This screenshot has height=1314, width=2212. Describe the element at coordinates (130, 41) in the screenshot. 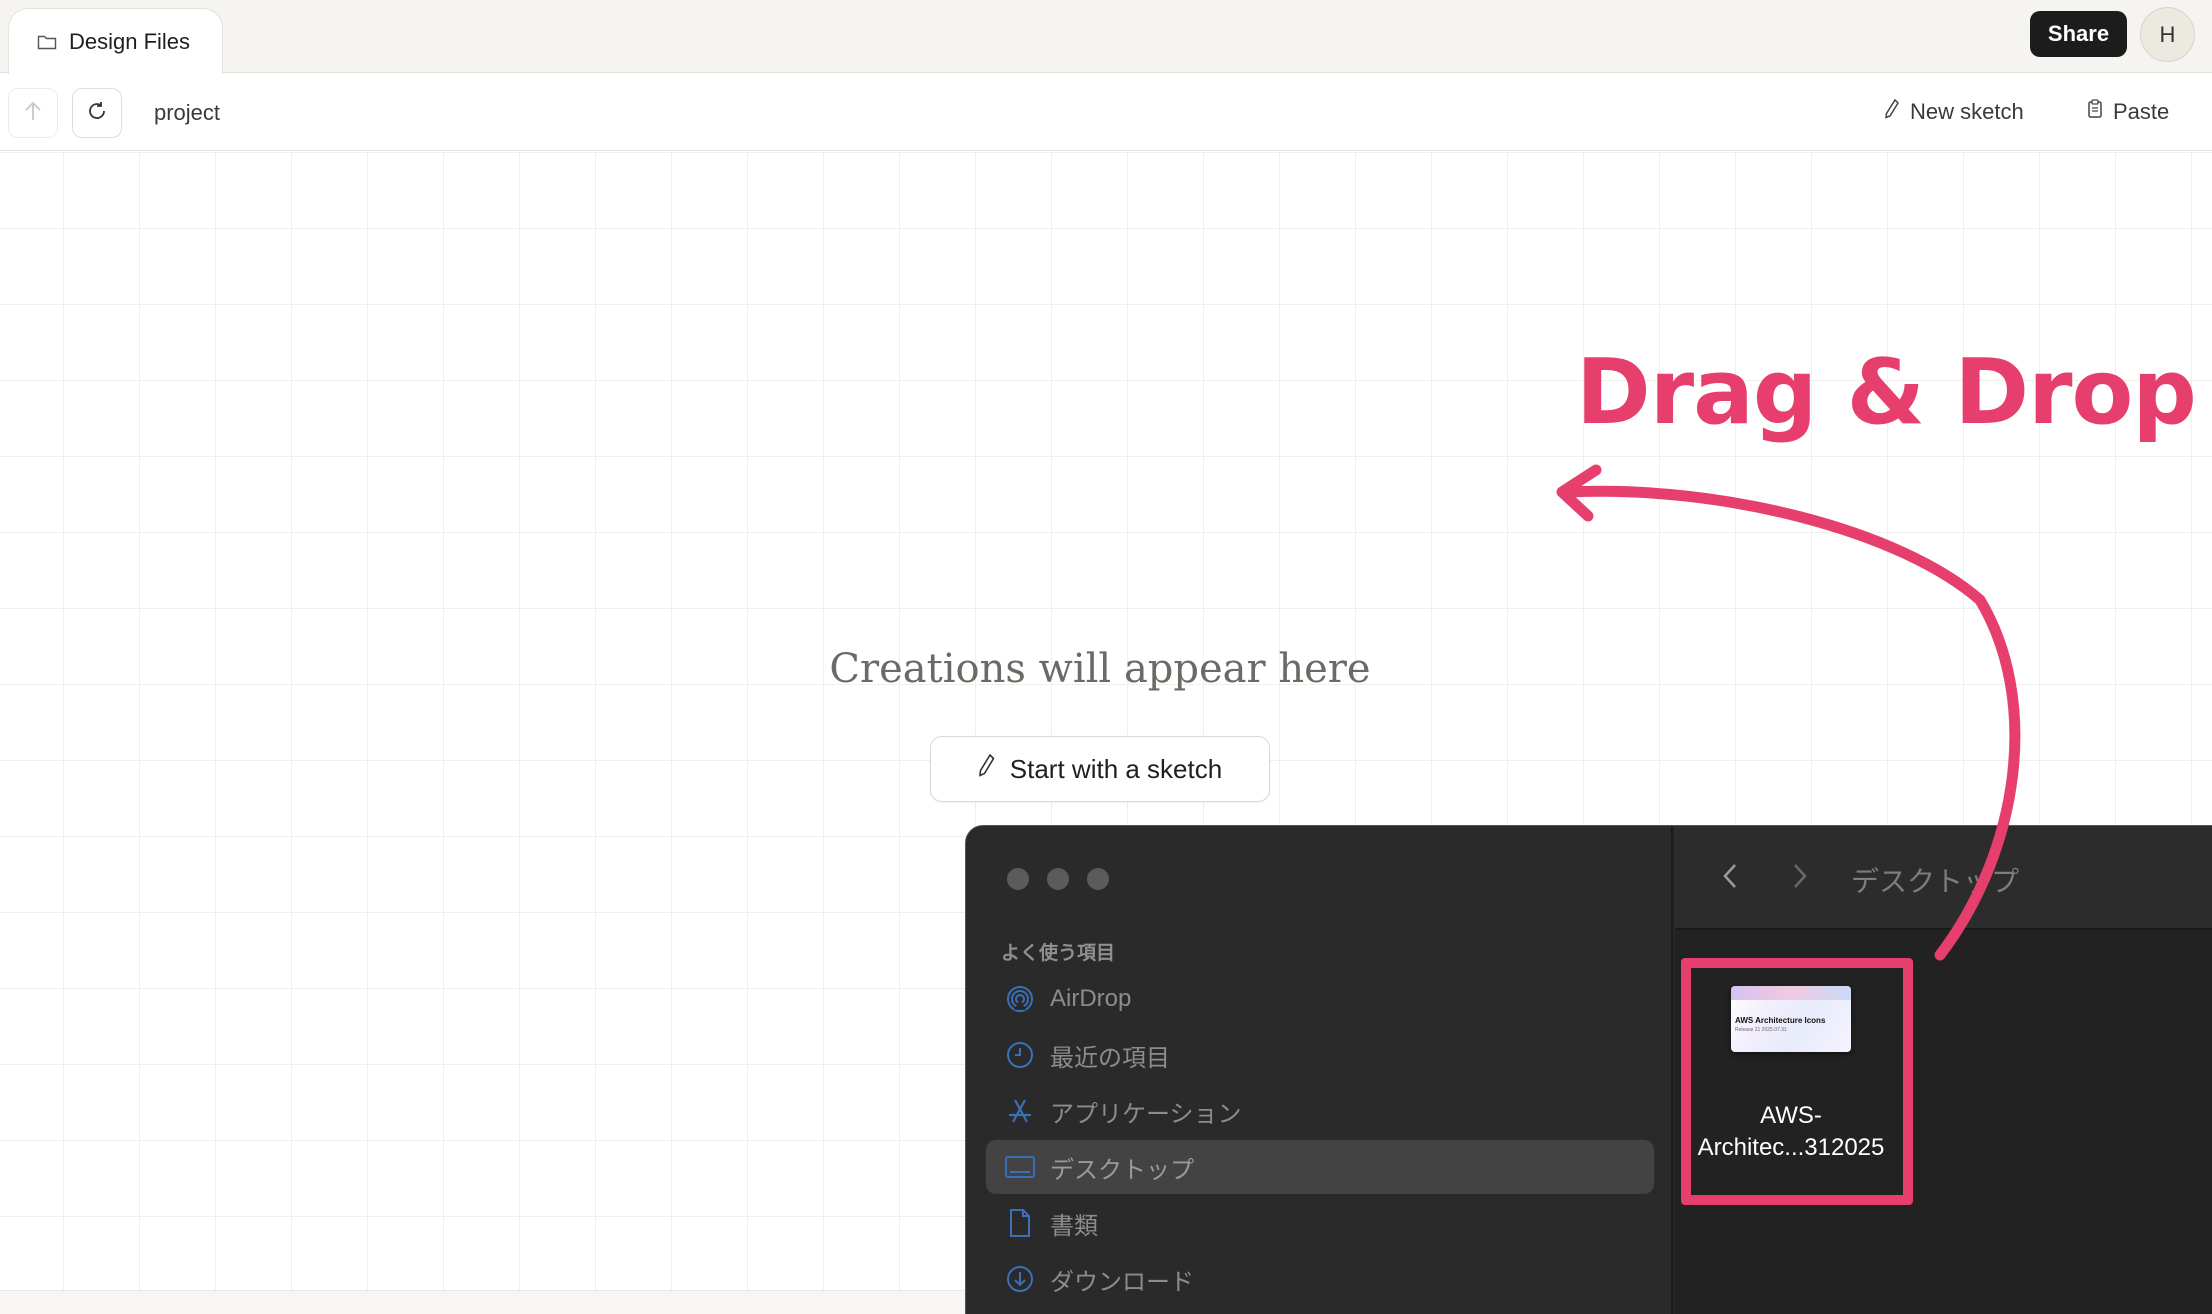

I see `tab-label: Design Files` at that location.